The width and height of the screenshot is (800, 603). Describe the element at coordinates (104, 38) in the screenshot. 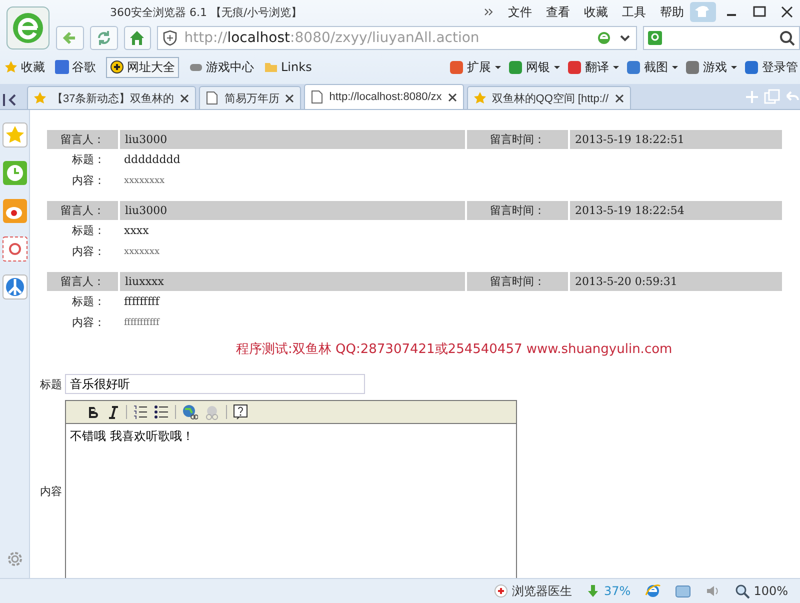

I see `refresh-button` at that location.